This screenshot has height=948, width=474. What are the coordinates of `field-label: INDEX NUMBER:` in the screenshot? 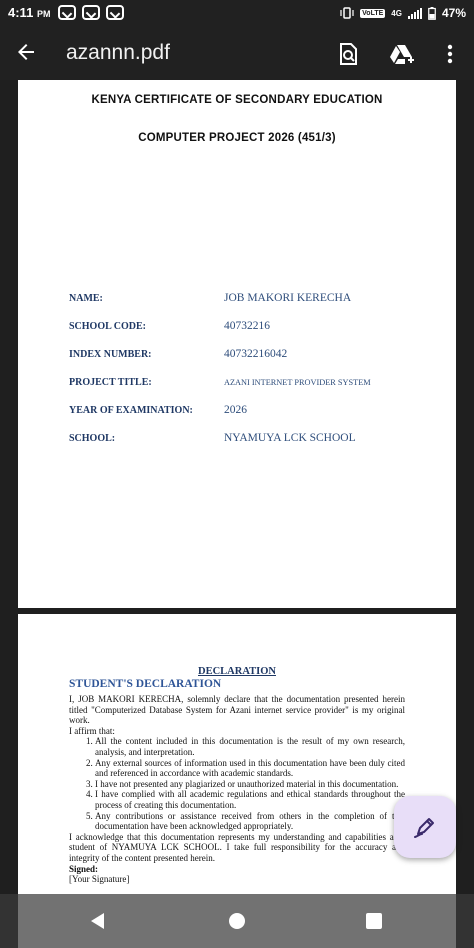 It's located at (110, 354).